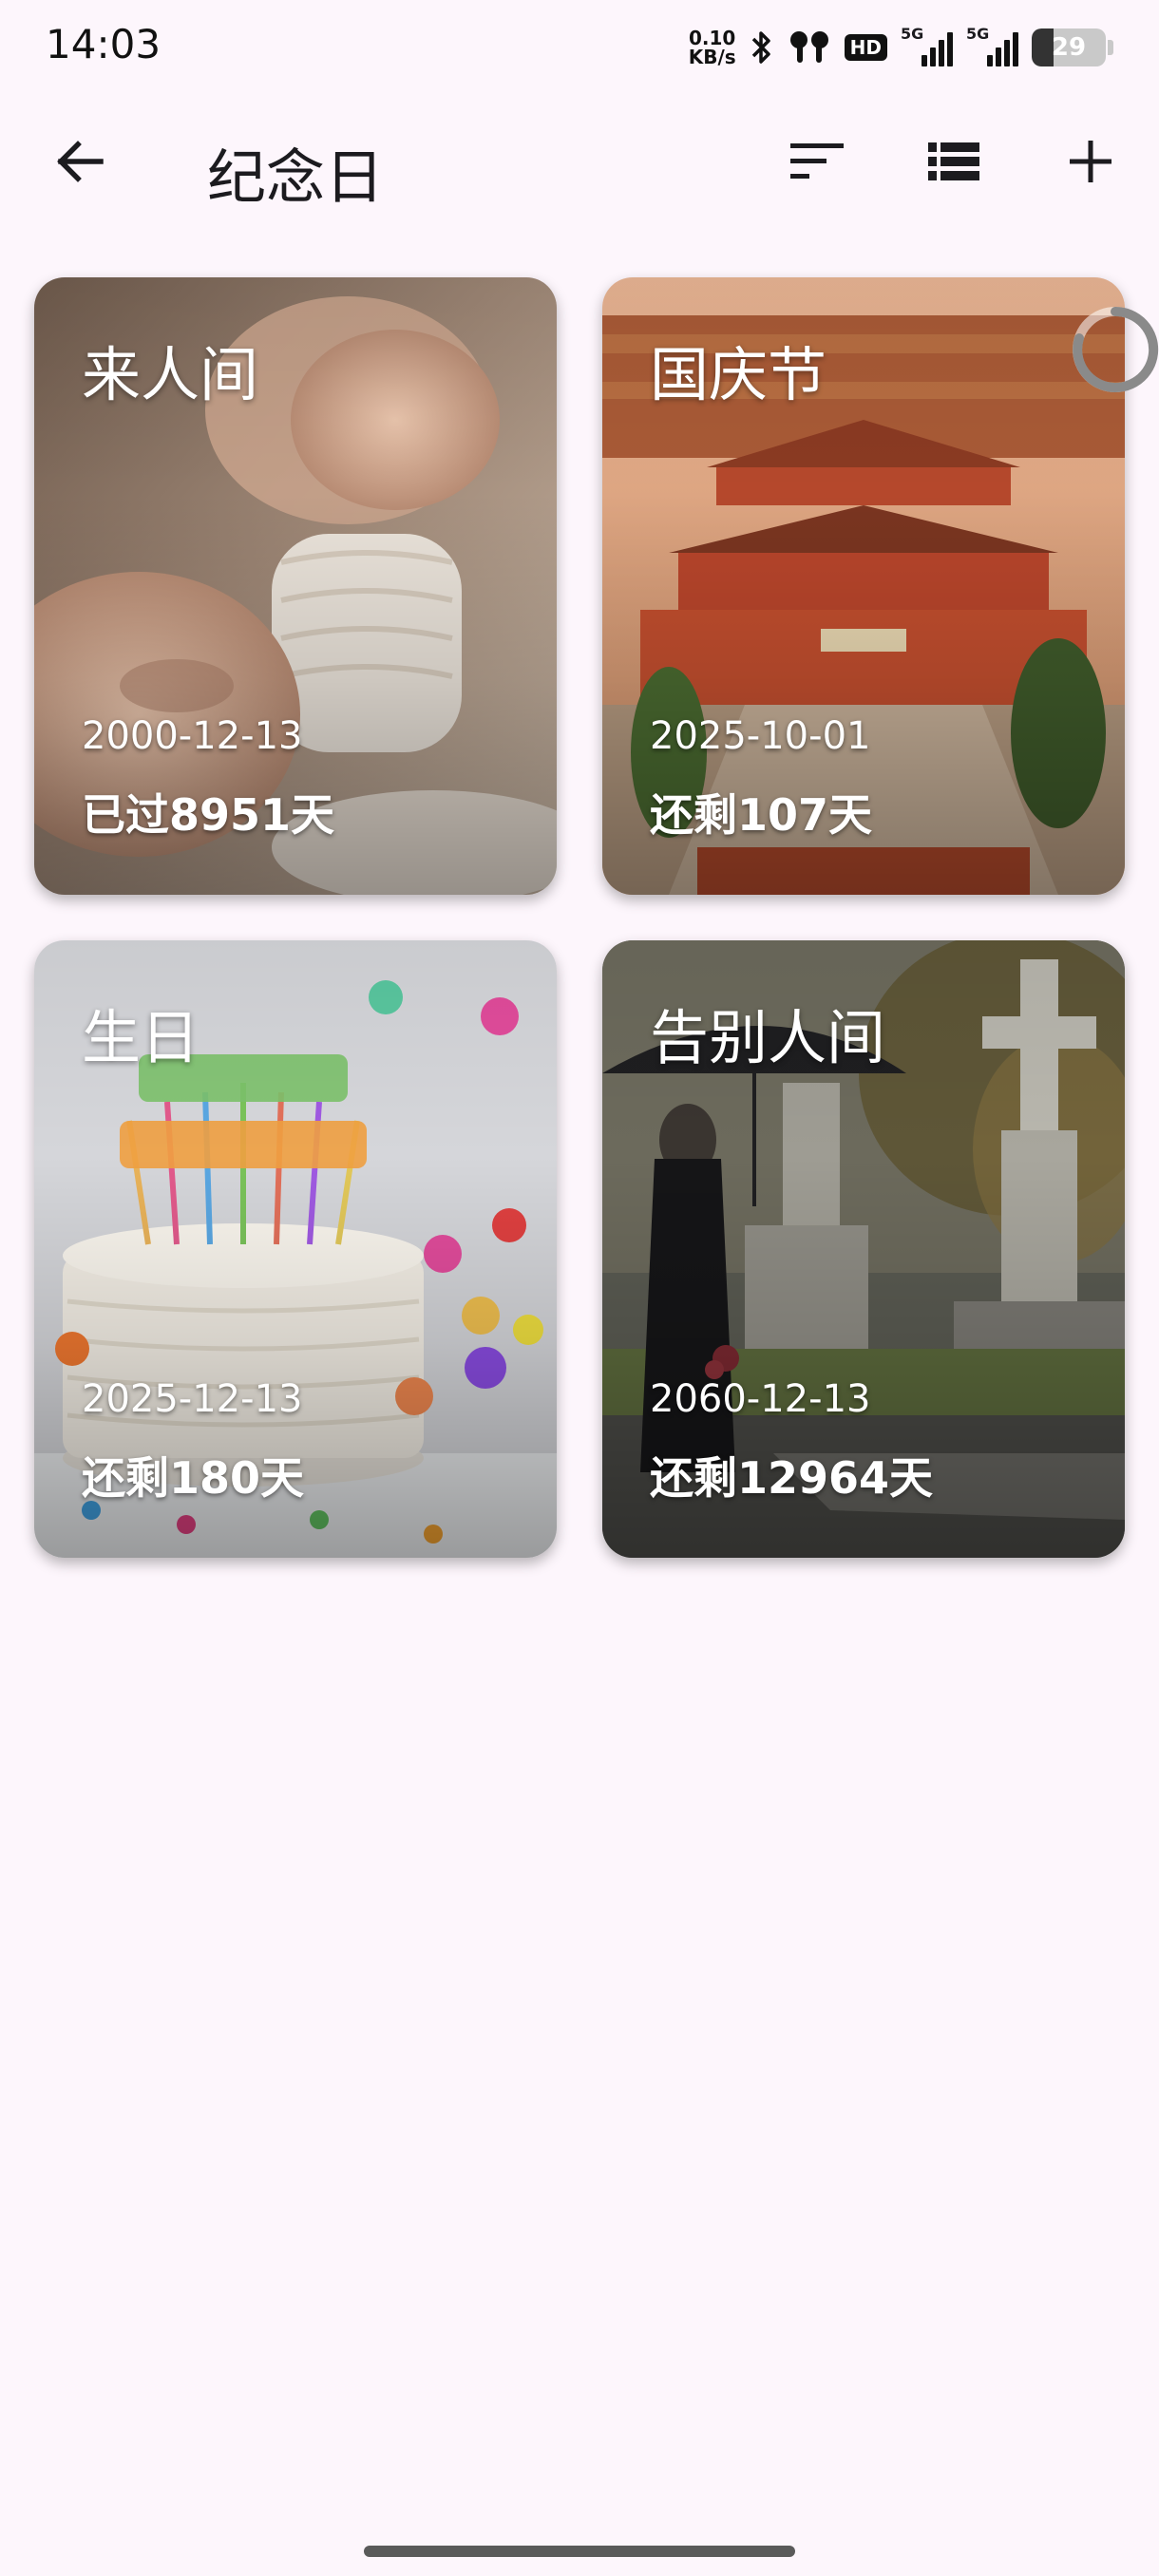 Image resolution: width=1159 pixels, height=2576 pixels. Describe the element at coordinates (809, 47) in the screenshot. I see `earbuds-icon` at that location.